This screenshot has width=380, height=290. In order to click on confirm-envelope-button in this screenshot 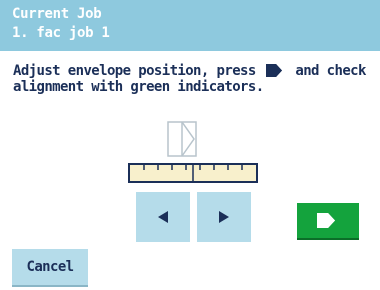, I will do `click(328, 221)`.